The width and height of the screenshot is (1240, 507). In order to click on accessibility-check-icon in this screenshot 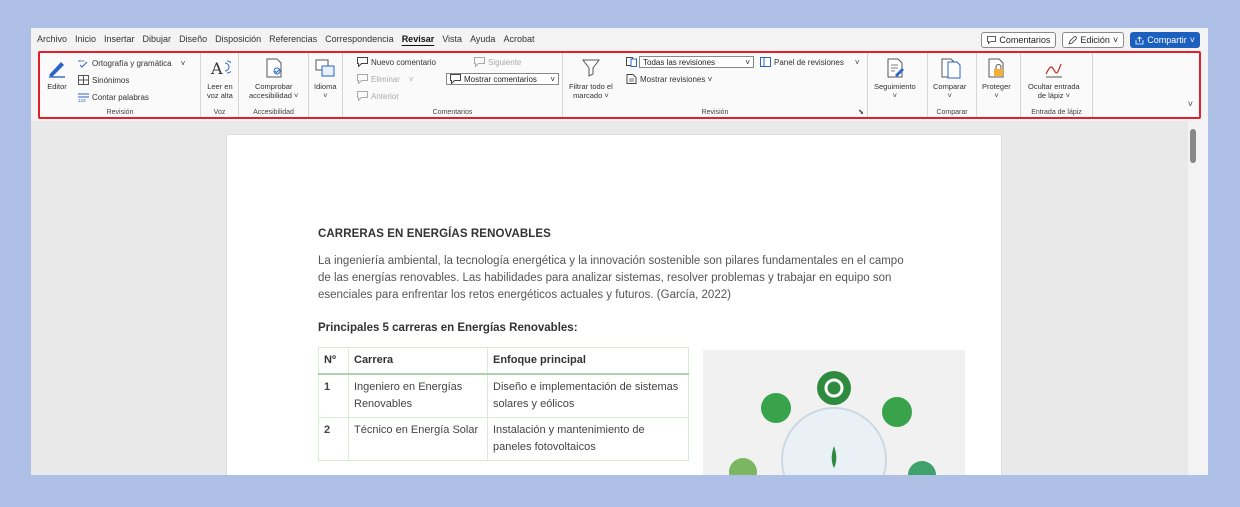, I will do `click(274, 68)`.